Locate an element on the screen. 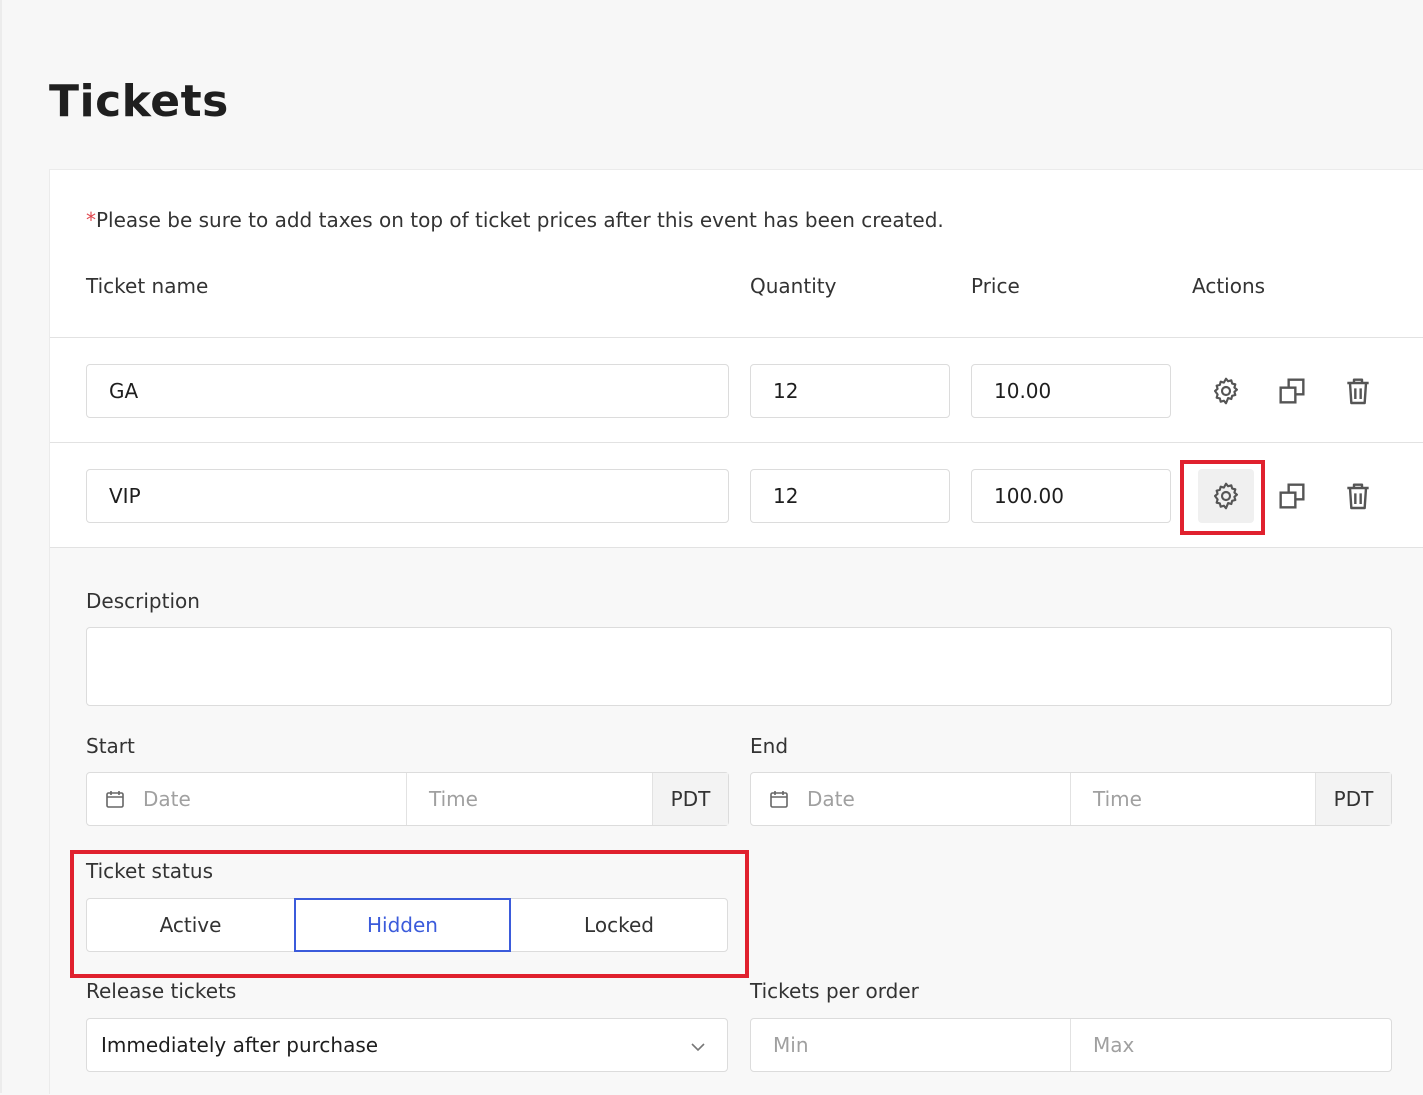 This screenshot has width=1423, height=1095. min-input: Min is located at coordinates (911, 1045).